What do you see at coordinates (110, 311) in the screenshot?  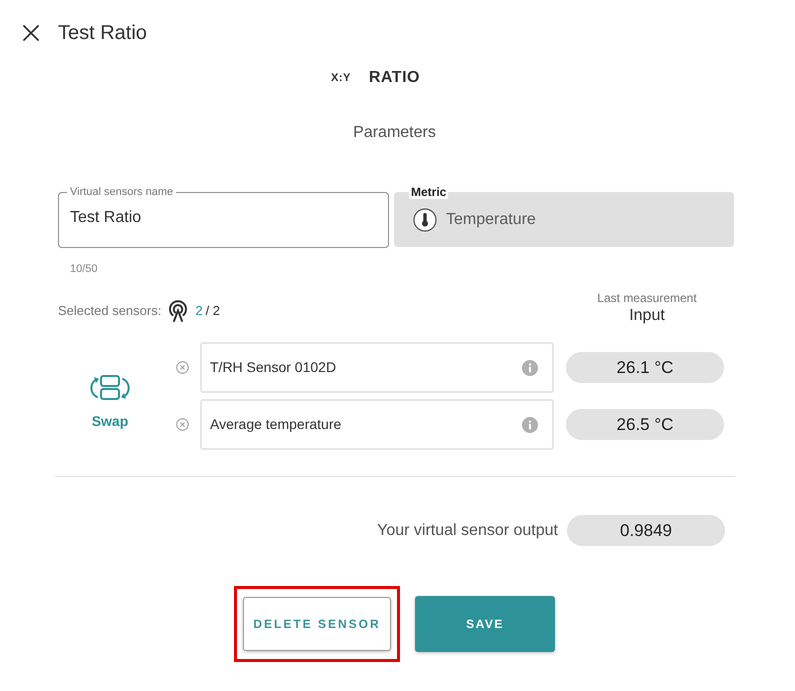 I see `selected-sensors-label: Selected sensors:` at bounding box center [110, 311].